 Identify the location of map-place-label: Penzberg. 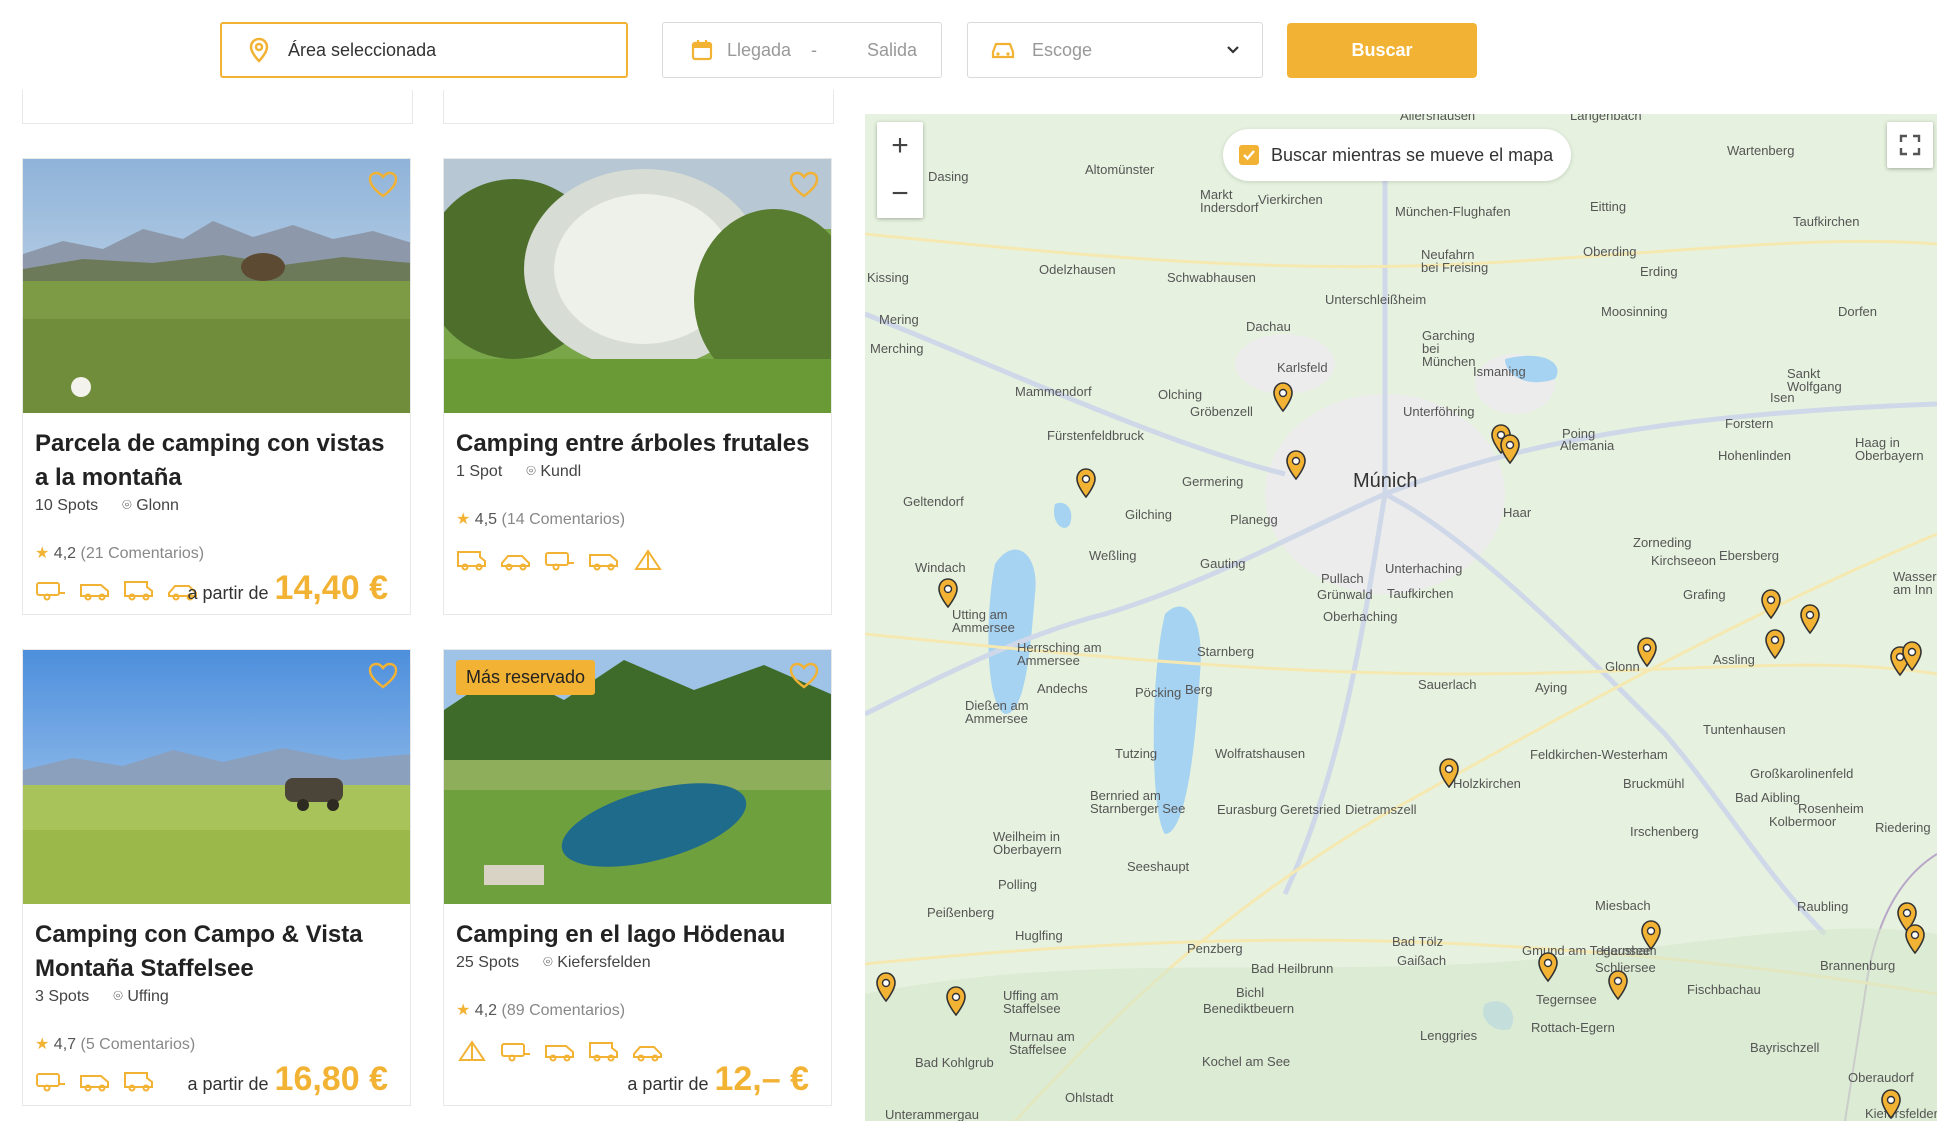
(1215, 948).